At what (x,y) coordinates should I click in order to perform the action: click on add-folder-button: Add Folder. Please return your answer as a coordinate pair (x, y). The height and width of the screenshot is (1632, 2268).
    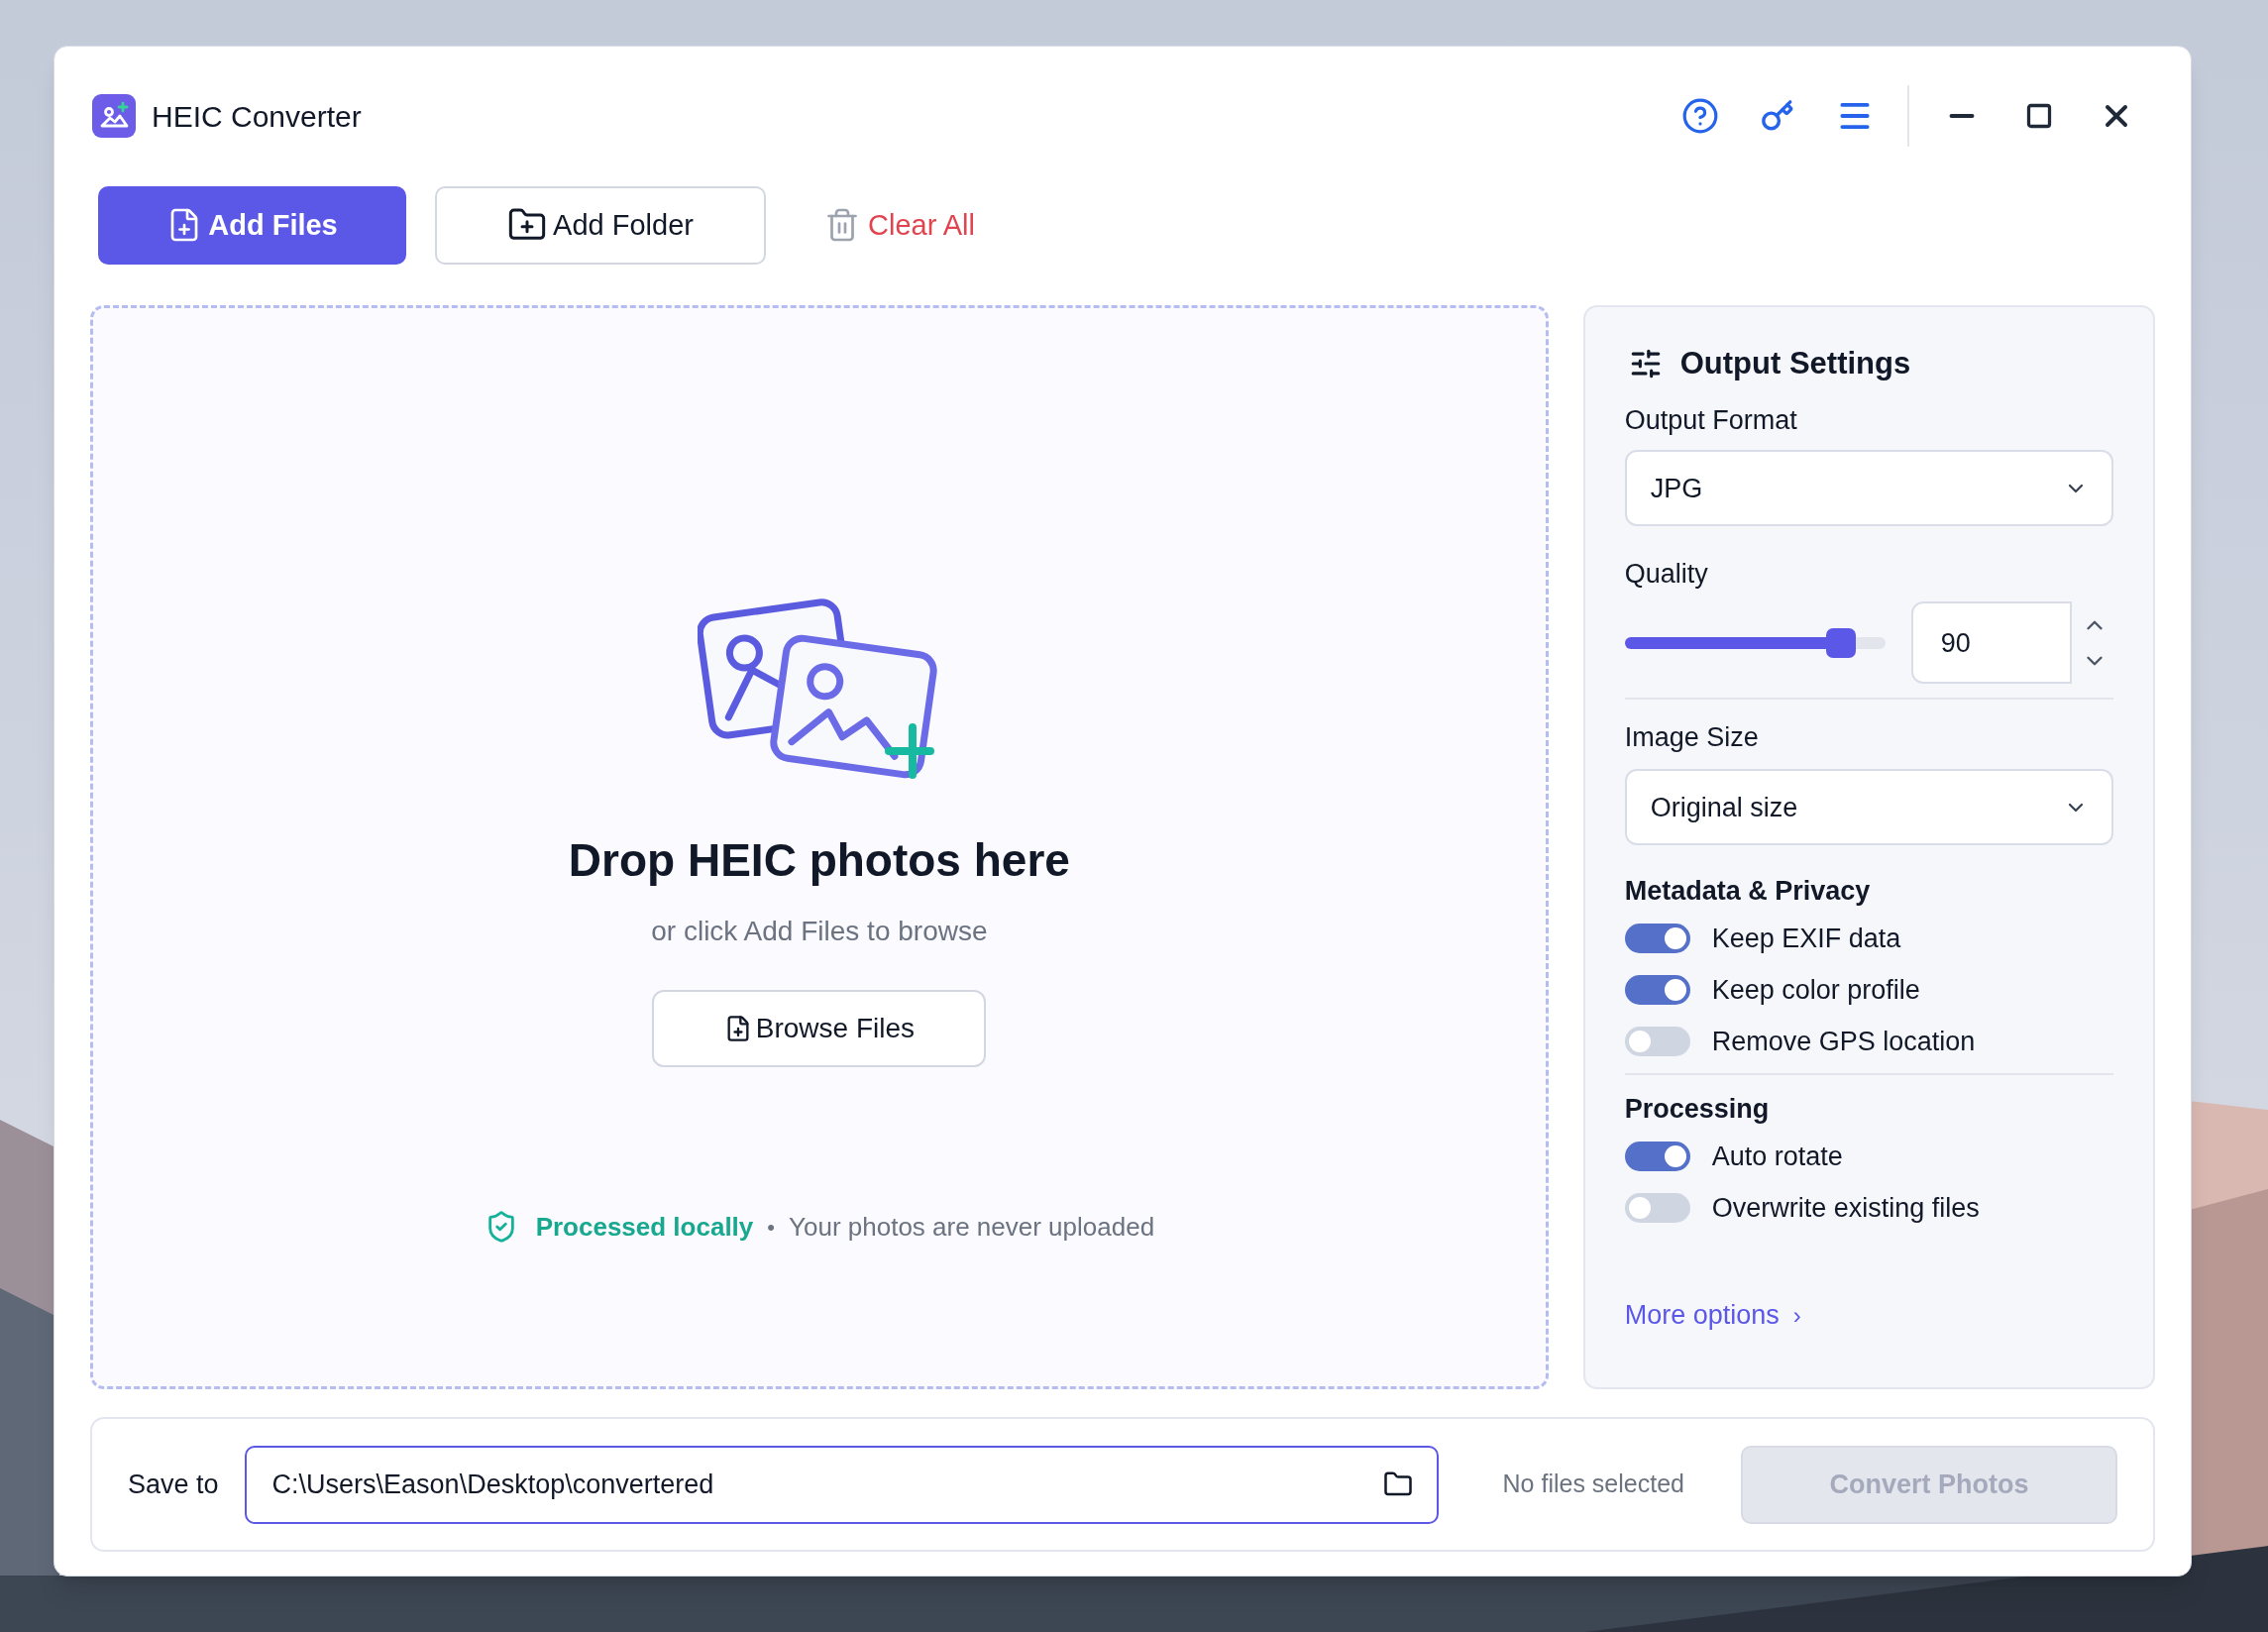
    Looking at the image, I should click on (601, 225).